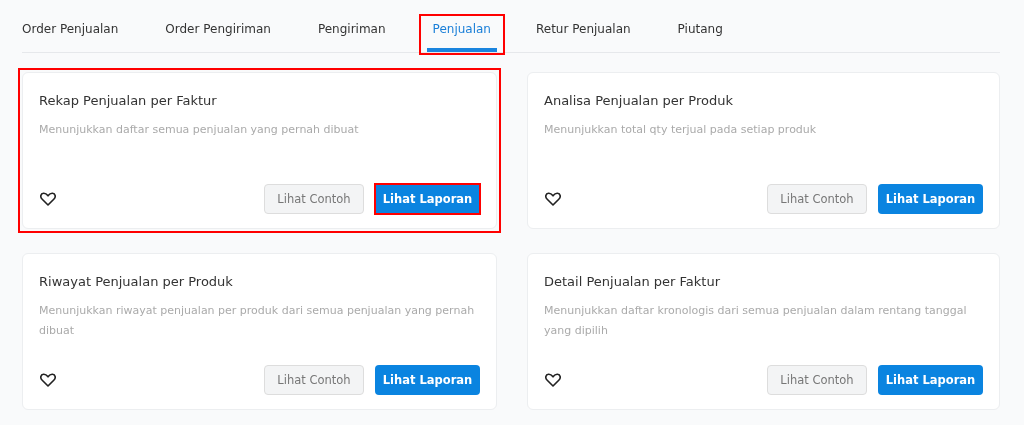  Describe the element at coordinates (632, 281) in the screenshot. I see `report-title: Detail Penjualan per Faktur` at that location.